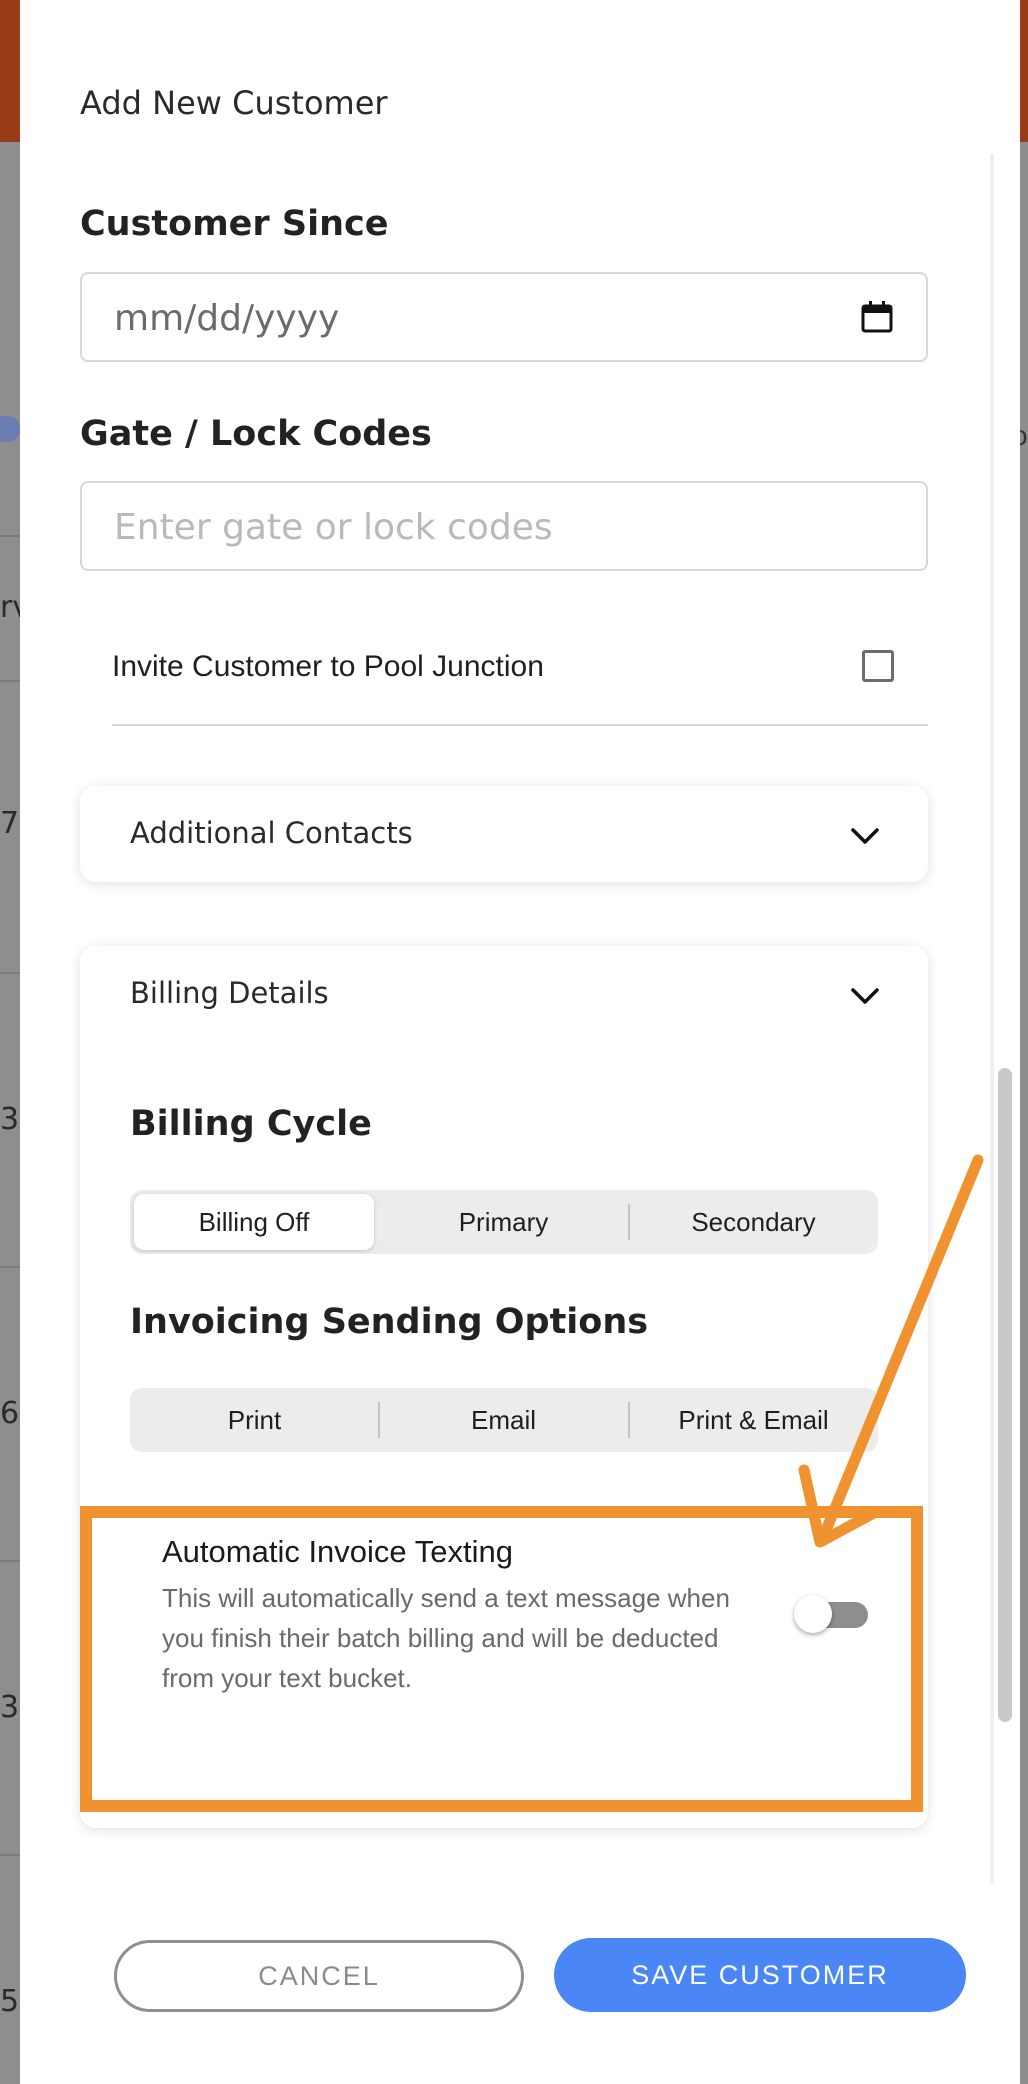 The image size is (1028, 2084). Describe the element at coordinates (256, 434) in the screenshot. I see `gate-codes-label: Gate / Lock Codes` at that location.